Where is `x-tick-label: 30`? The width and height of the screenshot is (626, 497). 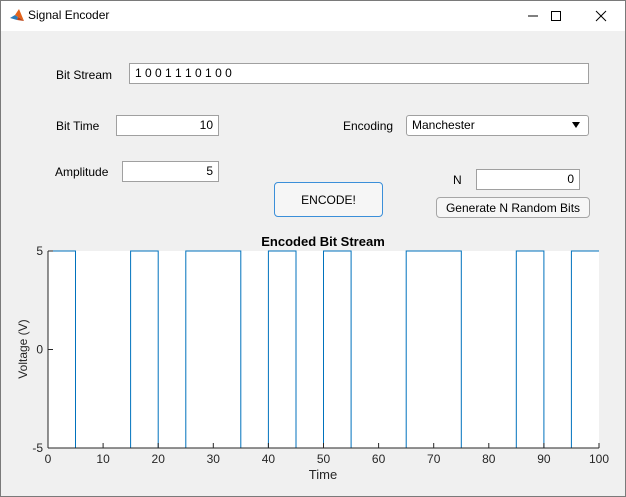 x-tick-label: 30 is located at coordinates (214, 459).